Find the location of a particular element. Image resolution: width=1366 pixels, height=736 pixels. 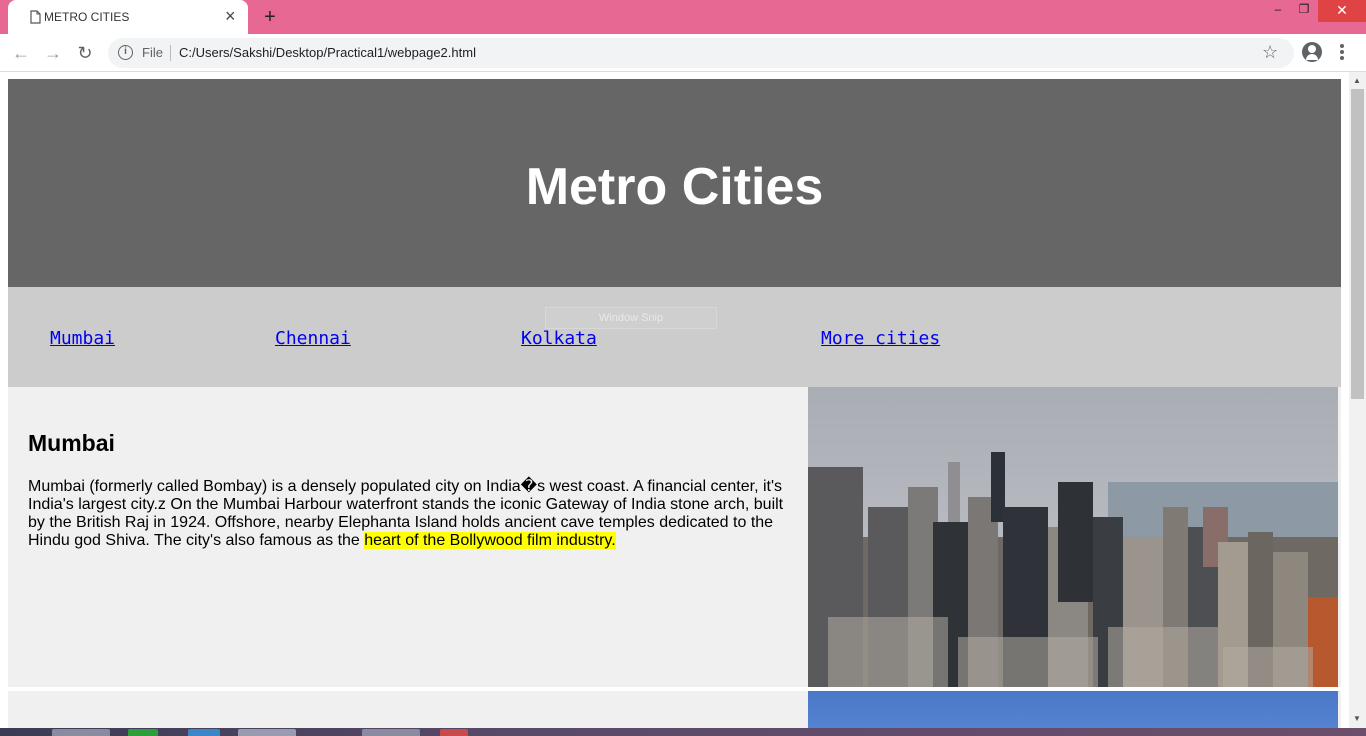

scroll-thumb is located at coordinates (1357, 244).